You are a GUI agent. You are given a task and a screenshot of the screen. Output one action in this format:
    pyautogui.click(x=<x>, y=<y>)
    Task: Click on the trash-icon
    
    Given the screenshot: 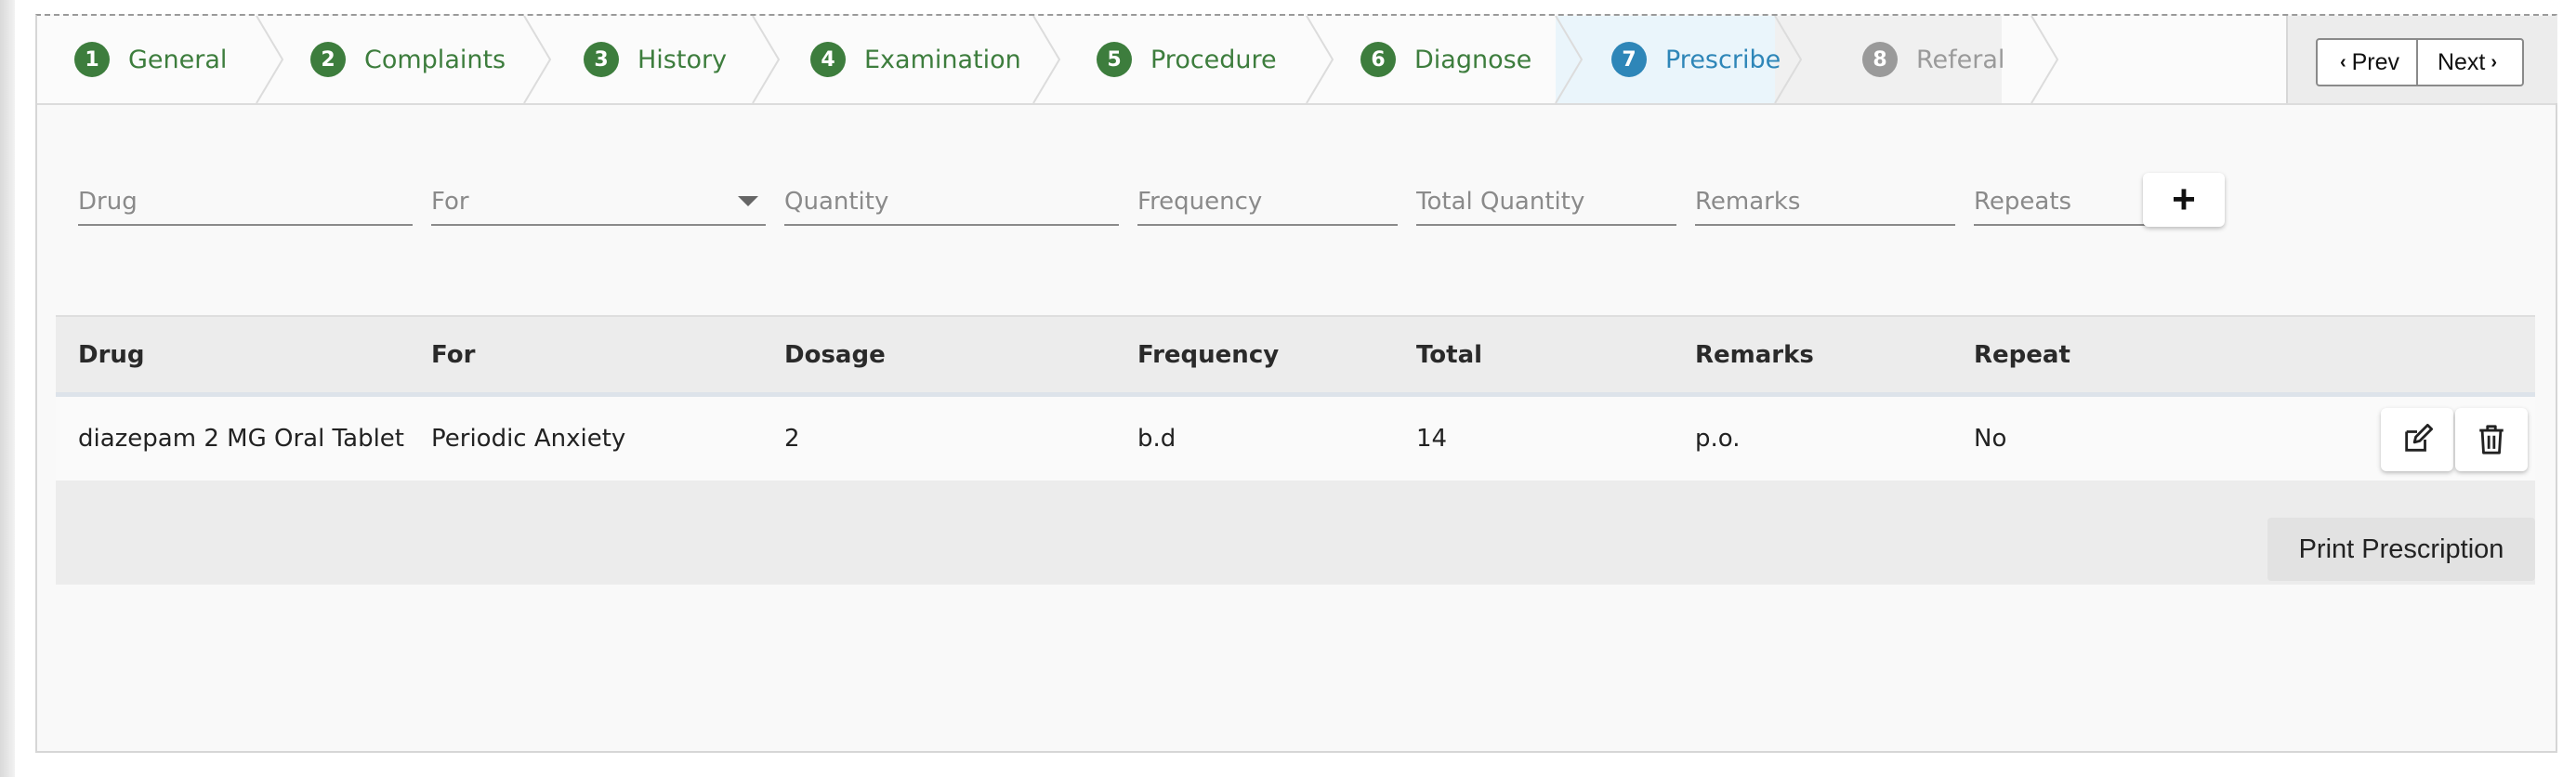 What is the action you would take?
    pyautogui.click(x=2491, y=439)
    